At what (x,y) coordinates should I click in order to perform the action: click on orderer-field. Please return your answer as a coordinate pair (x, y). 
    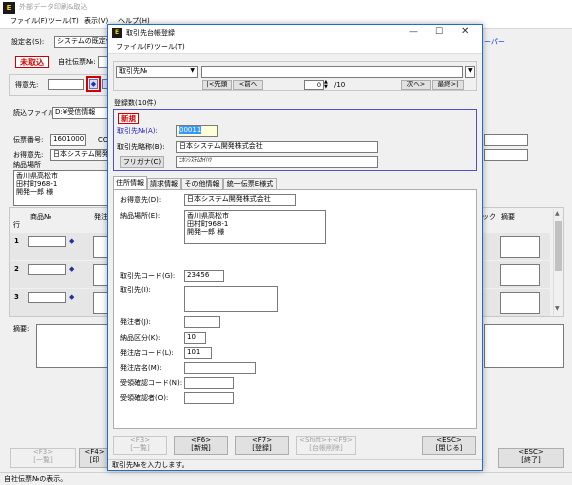
    Looking at the image, I should click on (202, 322).